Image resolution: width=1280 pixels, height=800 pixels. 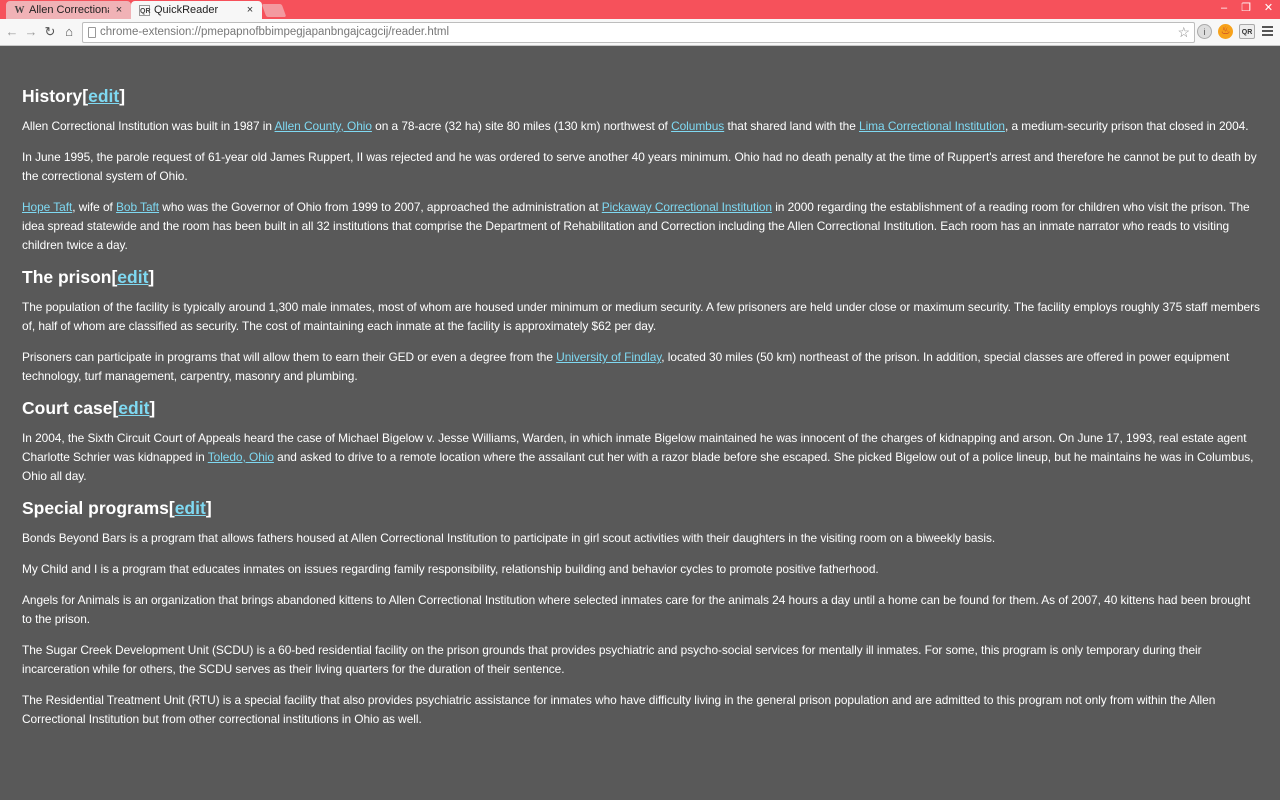 I want to click on link-lima-correctional: Lima Correctional Institution, so click(x=932, y=126).